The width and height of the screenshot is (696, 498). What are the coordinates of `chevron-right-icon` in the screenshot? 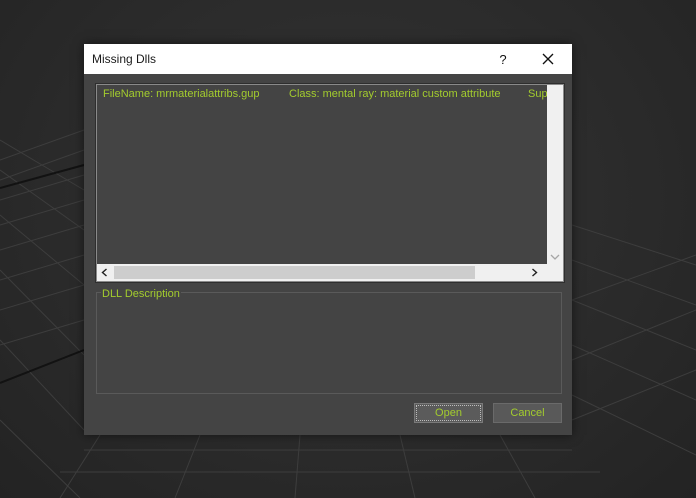 It's located at (534, 272).